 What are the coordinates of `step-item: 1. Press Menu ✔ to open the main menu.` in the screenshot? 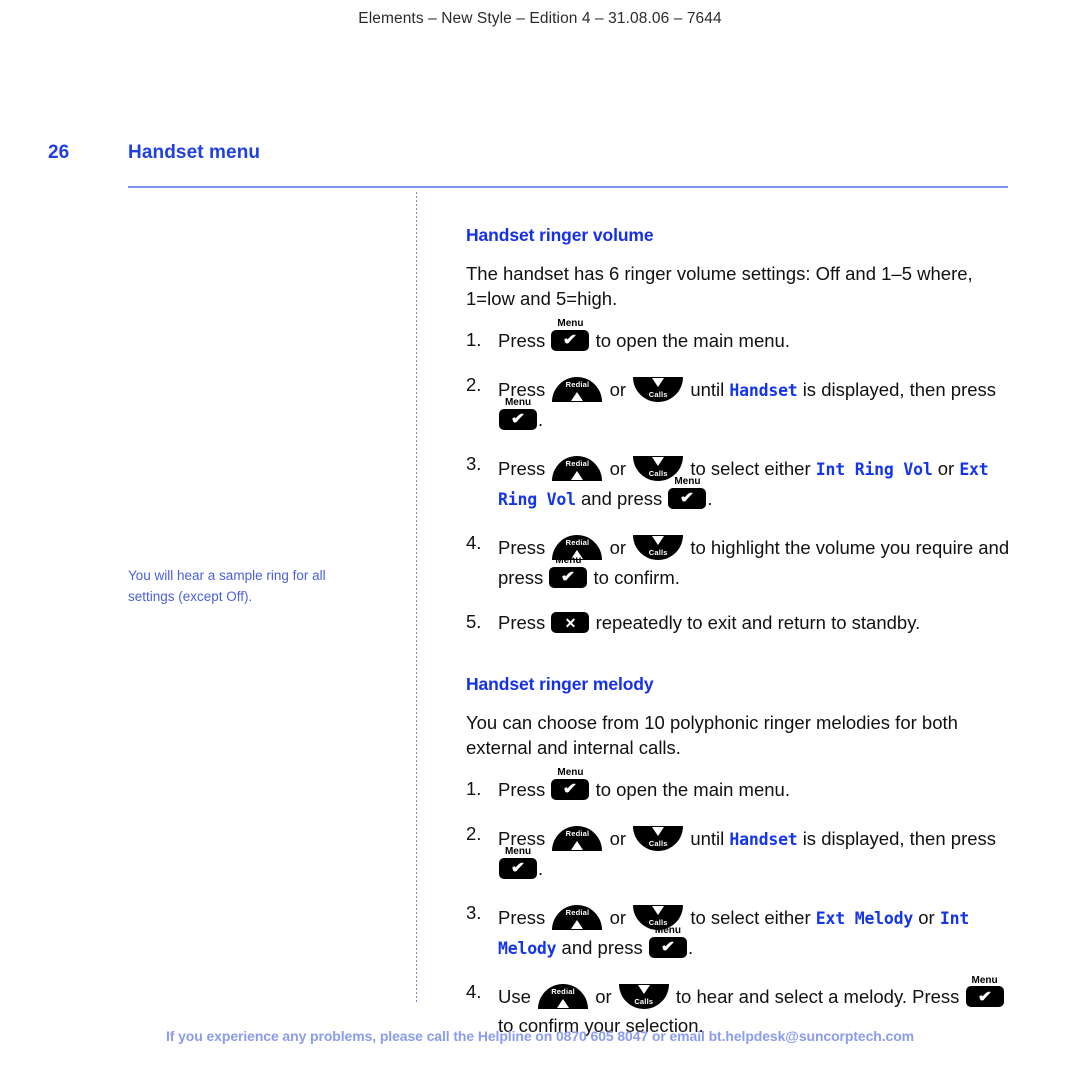 It's located at (741, 786).